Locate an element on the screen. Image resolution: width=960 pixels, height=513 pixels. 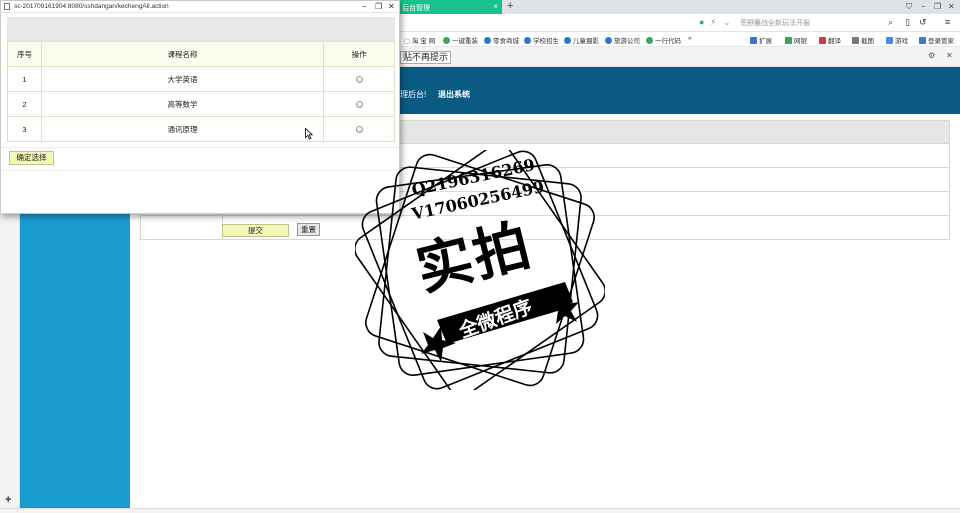
reset-button: 重置 is located at coordinates (308, 229).